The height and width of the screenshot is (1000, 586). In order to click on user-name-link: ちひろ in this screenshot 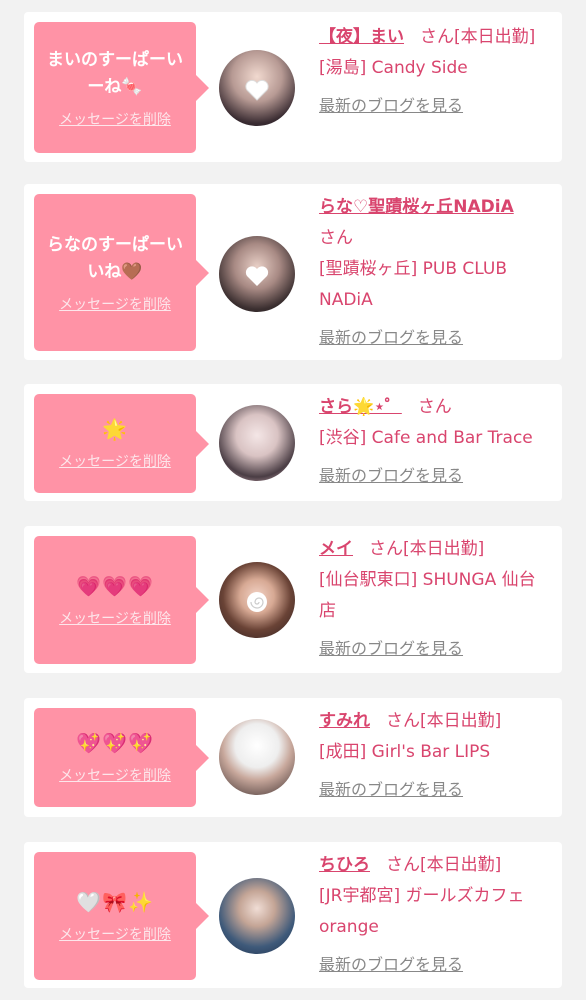, I will do `click(344, 865)`.